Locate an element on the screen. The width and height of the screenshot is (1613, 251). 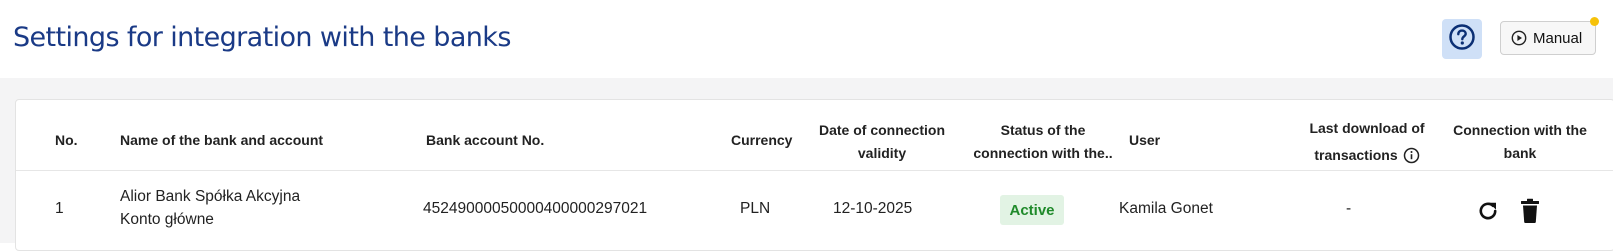
question-circle-icon is located at coordinates (1462, 39).